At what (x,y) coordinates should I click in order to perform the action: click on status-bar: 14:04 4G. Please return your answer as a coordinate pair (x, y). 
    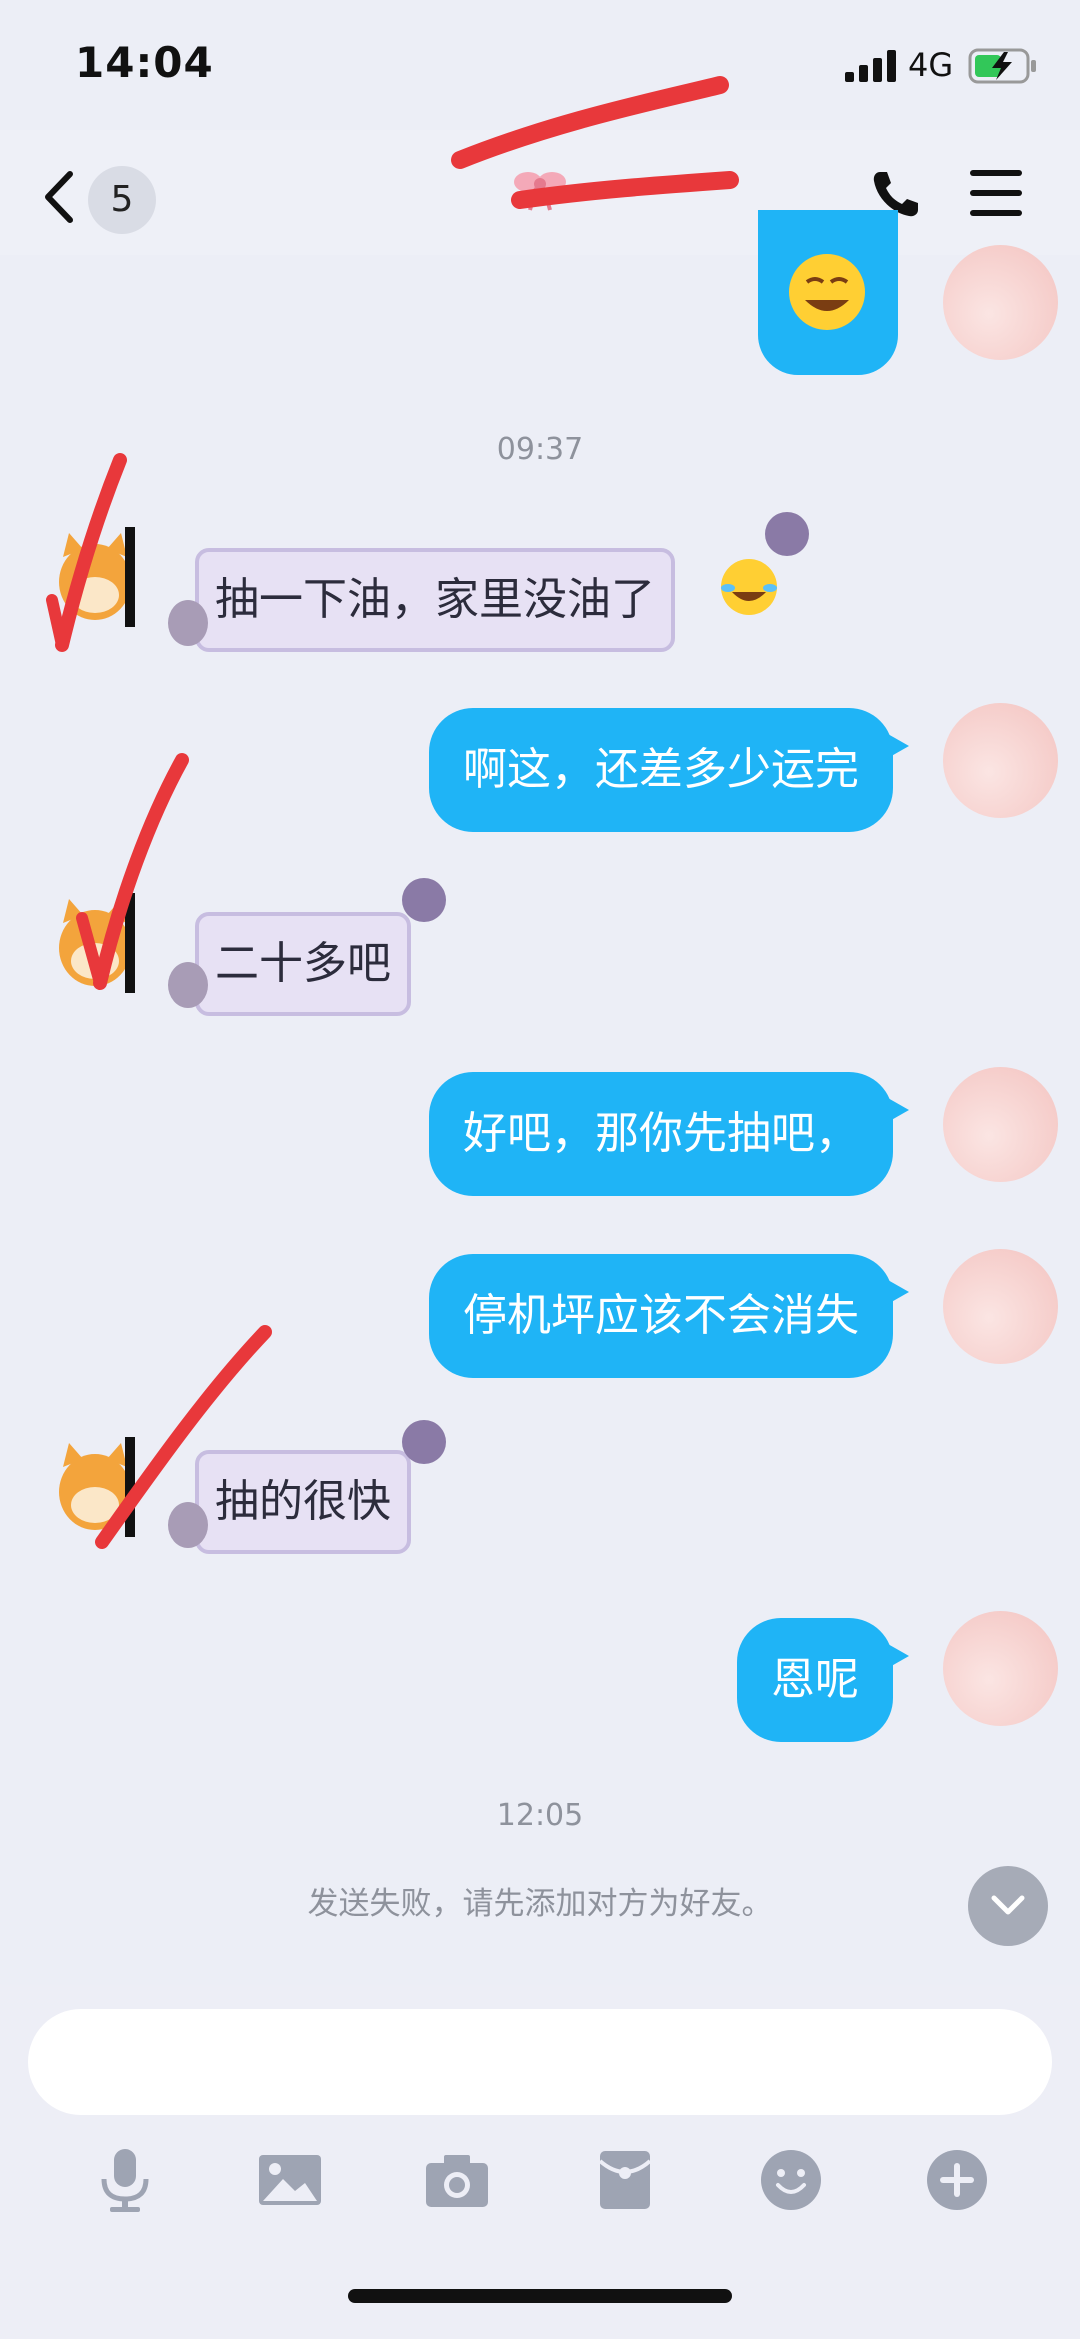
    Looking at the image, I should click on (540, 65).